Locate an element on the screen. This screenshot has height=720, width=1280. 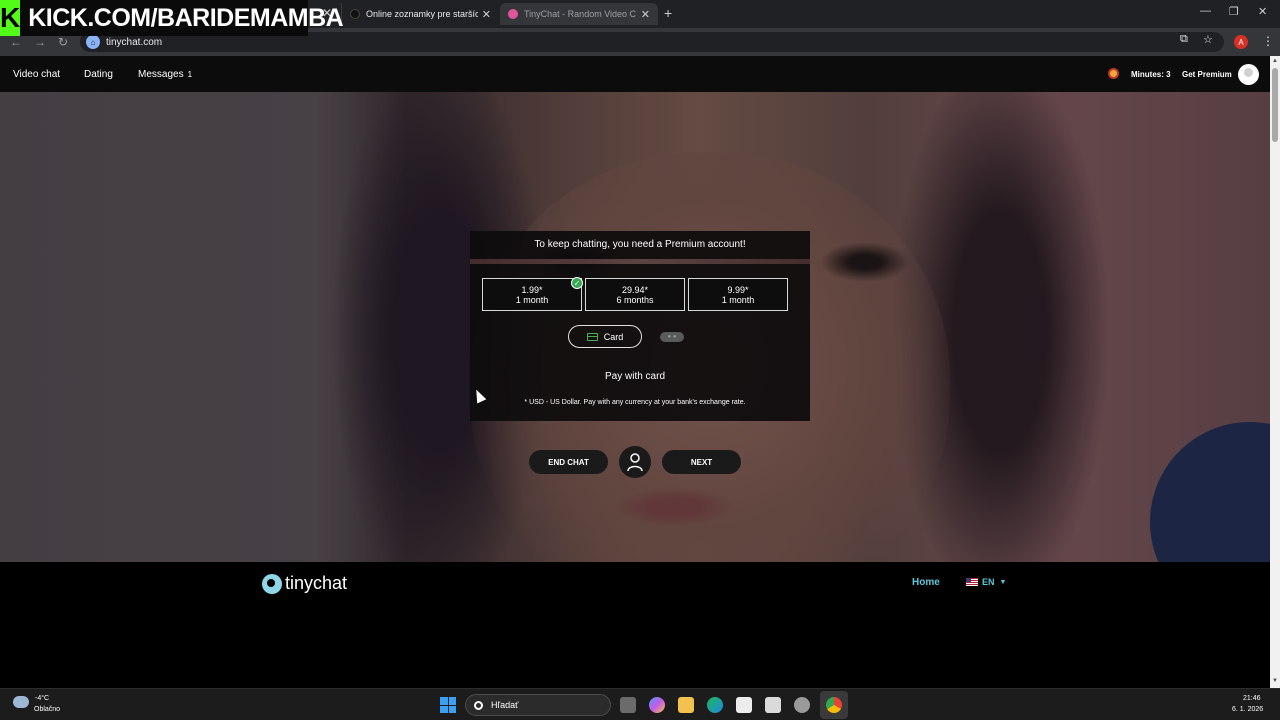
card-payment-button: Card is located at coordinates (605, 336).